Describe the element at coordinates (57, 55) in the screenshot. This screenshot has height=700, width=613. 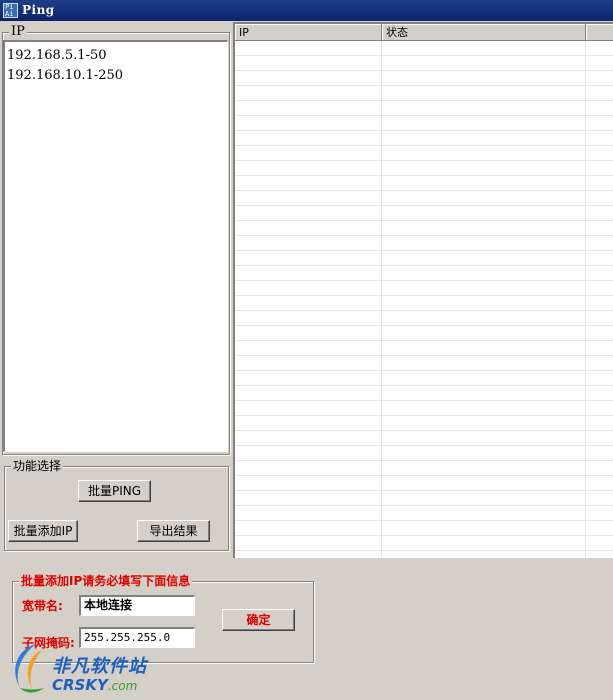
I see `ip-line: 192.168.5.1-50` at that location.